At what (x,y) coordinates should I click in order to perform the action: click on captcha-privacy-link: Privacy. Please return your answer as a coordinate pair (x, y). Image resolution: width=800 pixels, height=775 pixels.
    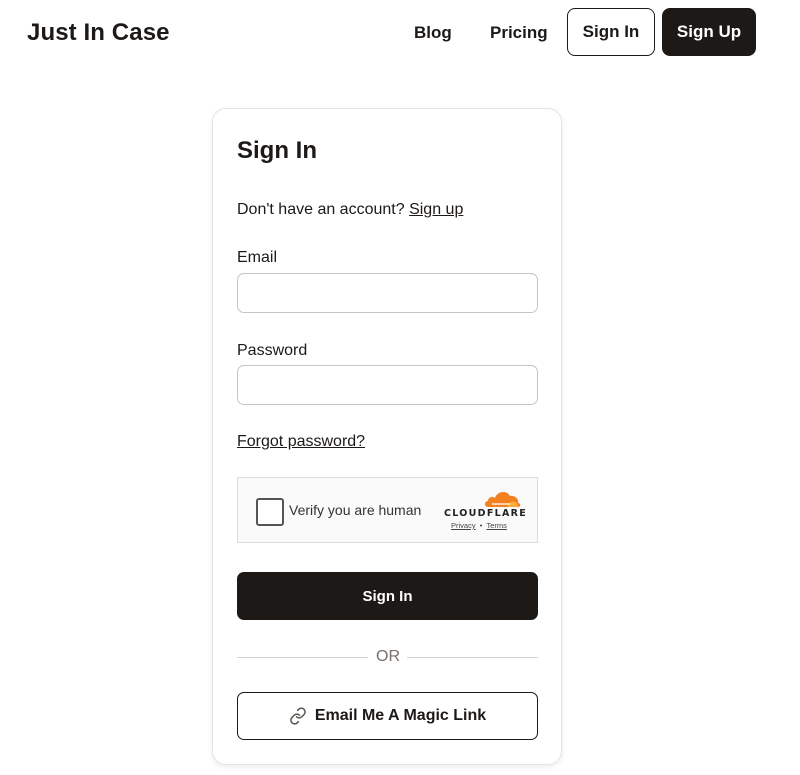
    Looking at the image, I should click on (463, 525).